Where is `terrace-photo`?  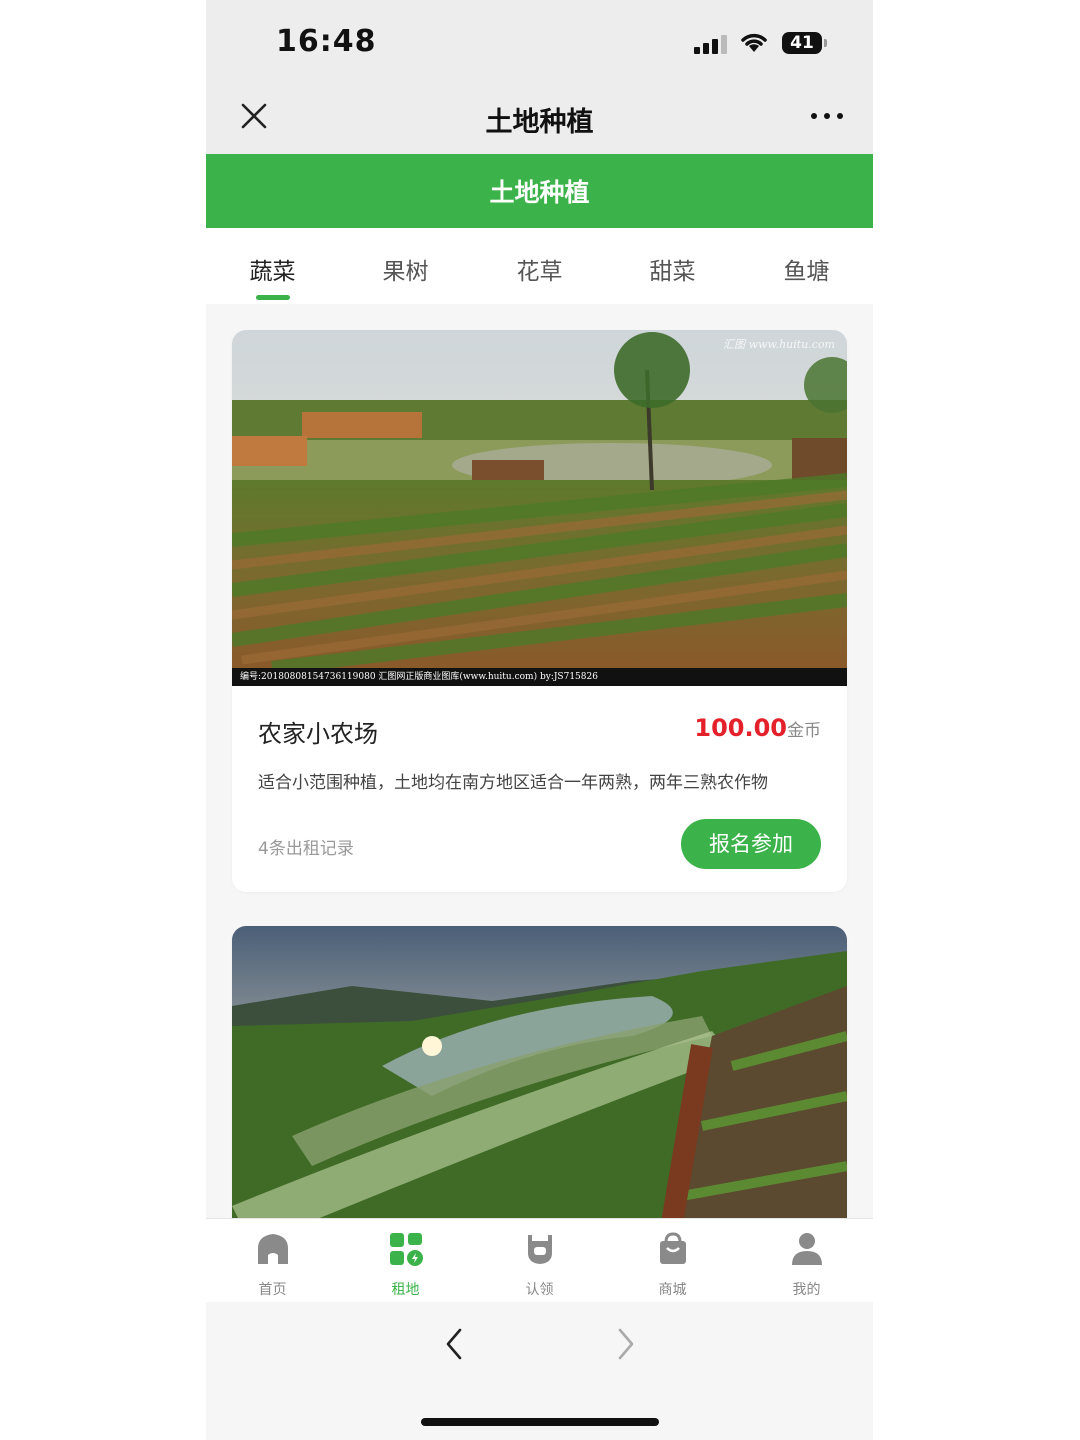 terrace-photo is located at coordinates (539, 1072).